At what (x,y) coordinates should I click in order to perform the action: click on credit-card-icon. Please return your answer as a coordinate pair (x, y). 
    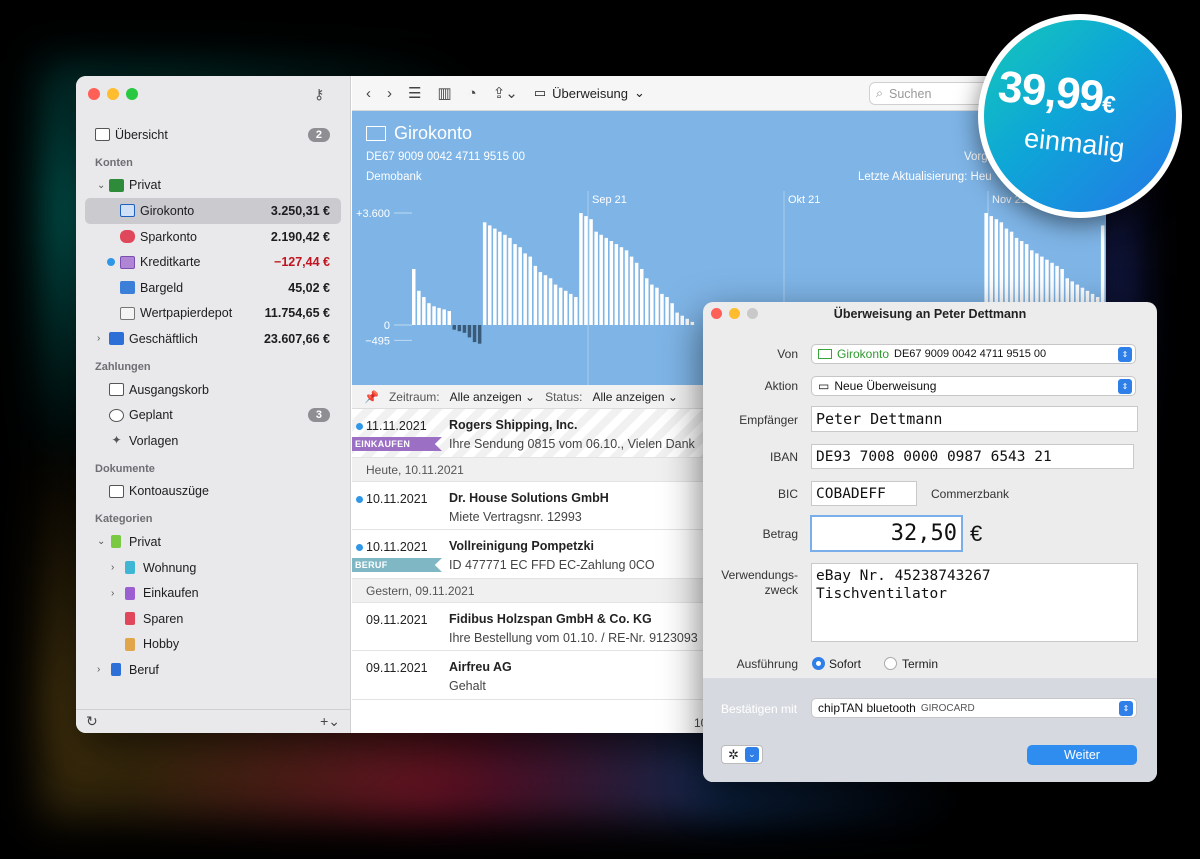
    Looking at the image, I should click on (127, 262).